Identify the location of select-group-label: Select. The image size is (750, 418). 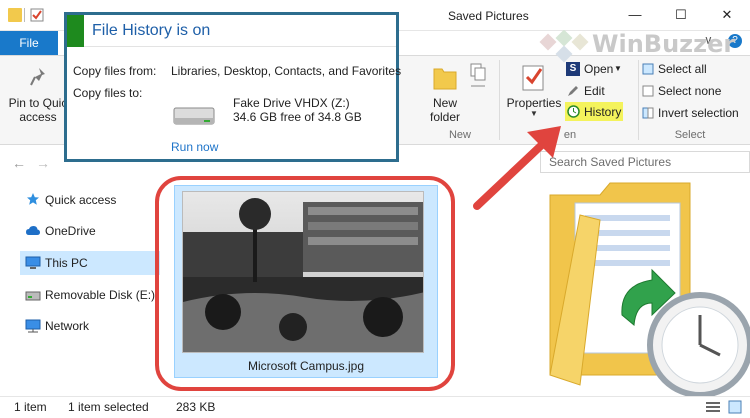
(690, 135).